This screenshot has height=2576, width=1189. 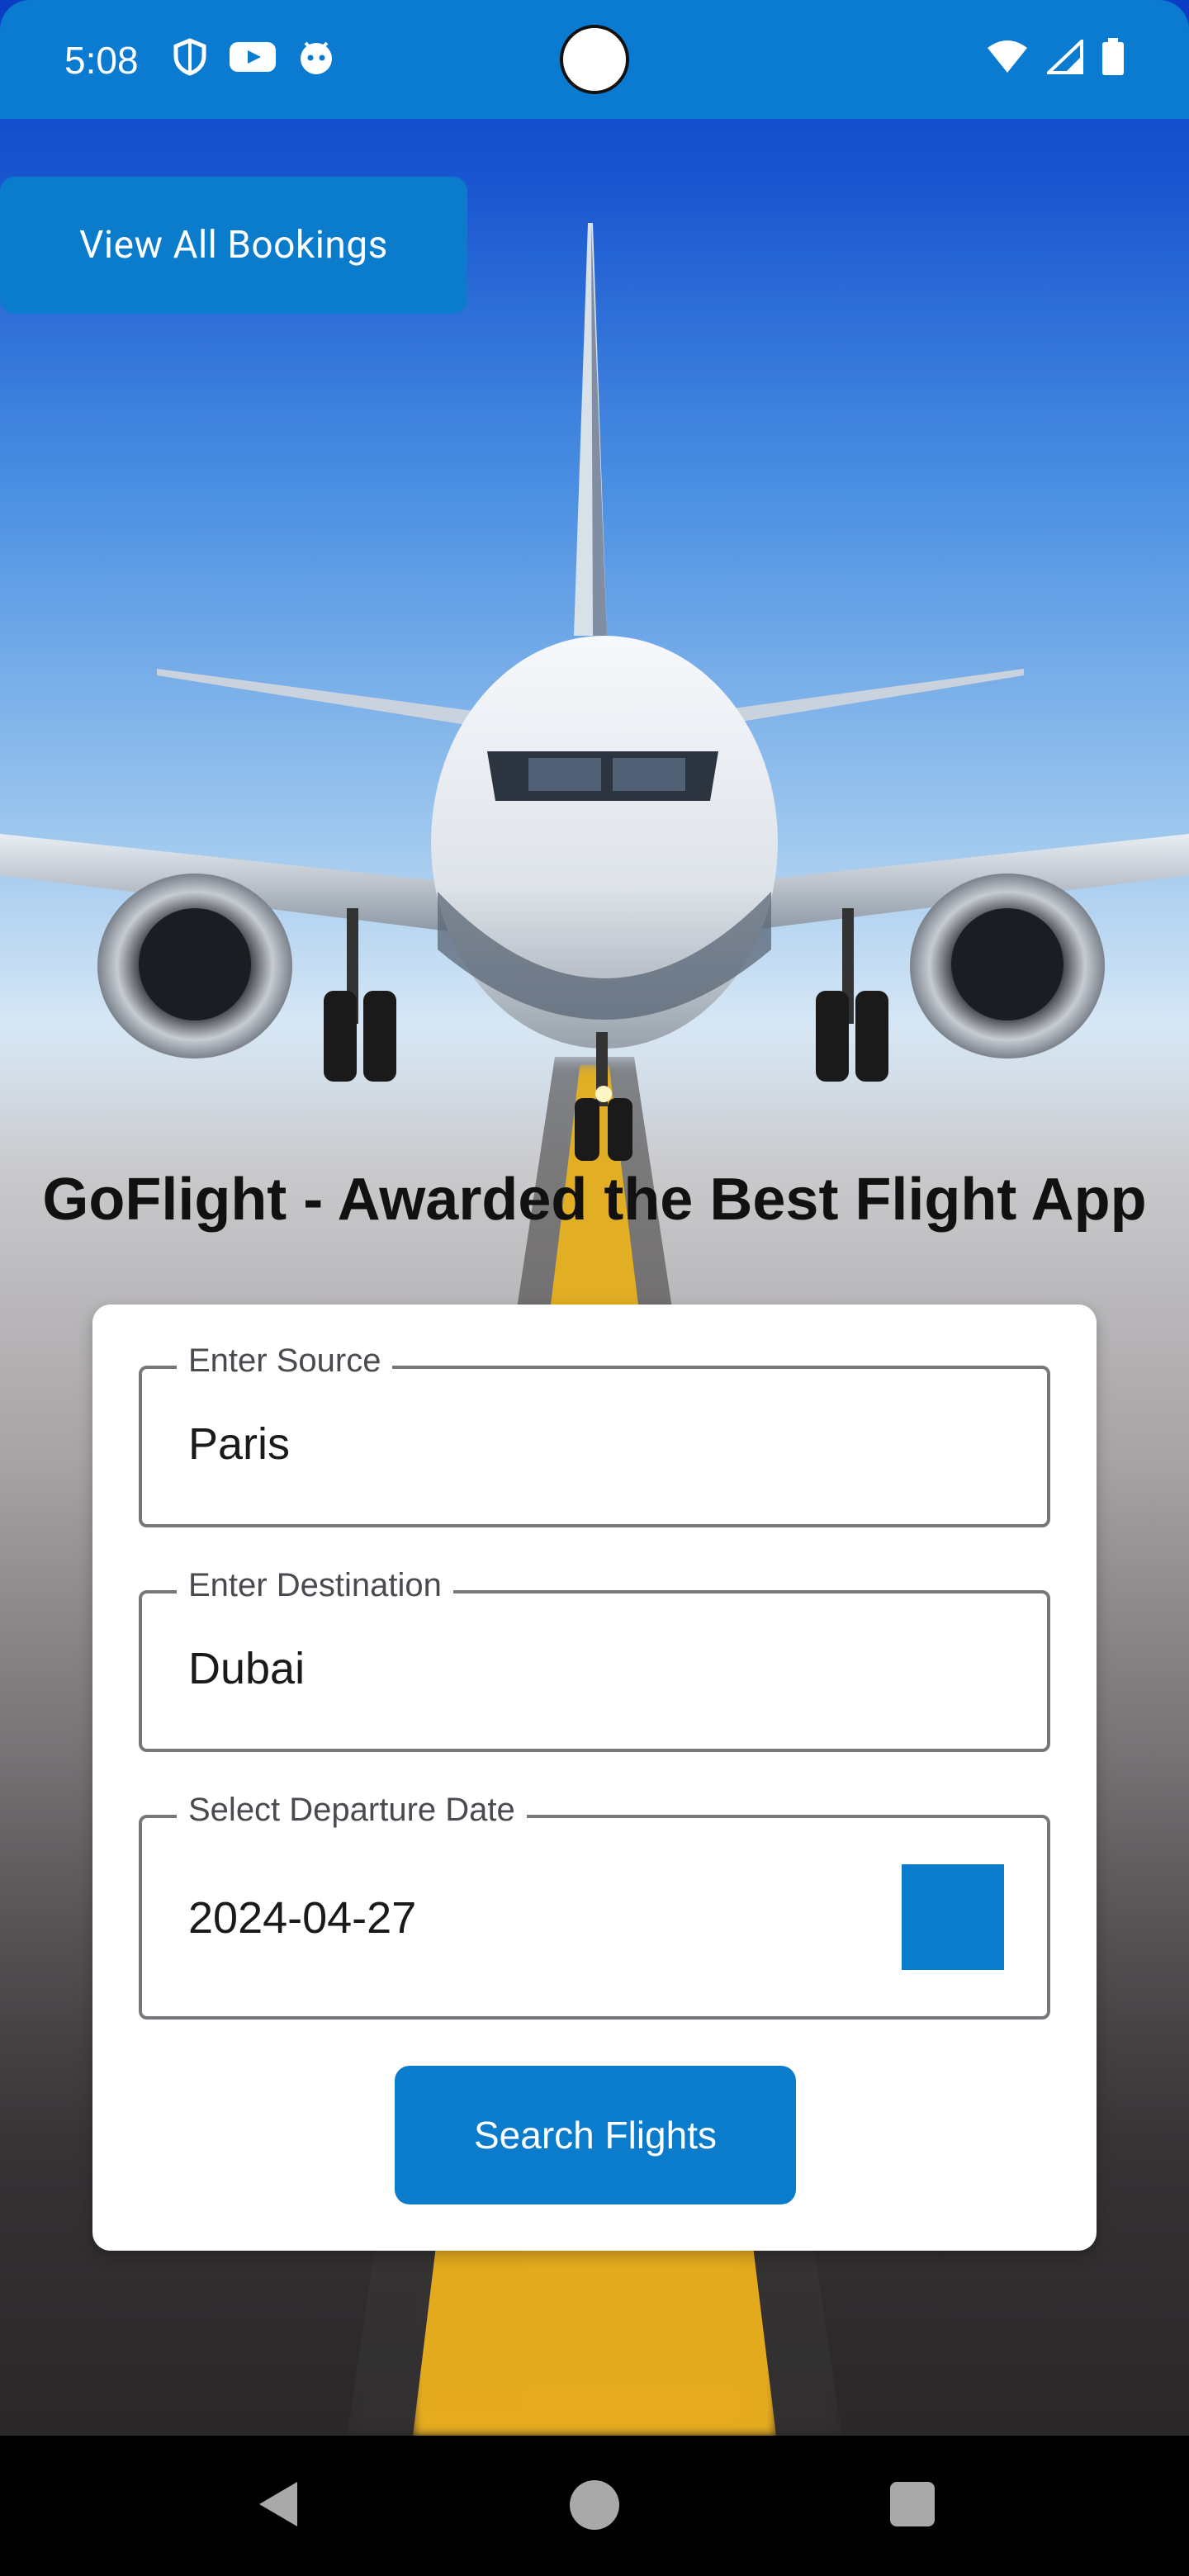 I want to click on destination-input, so click(x=559, y=1668).